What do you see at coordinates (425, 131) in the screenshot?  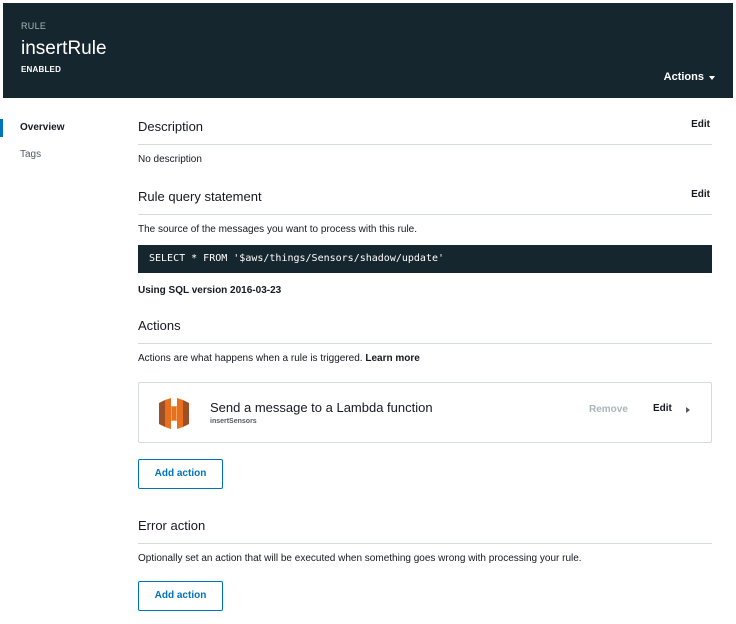 I see `description-section-header: Description Edit` at bounding box center [425, 131].